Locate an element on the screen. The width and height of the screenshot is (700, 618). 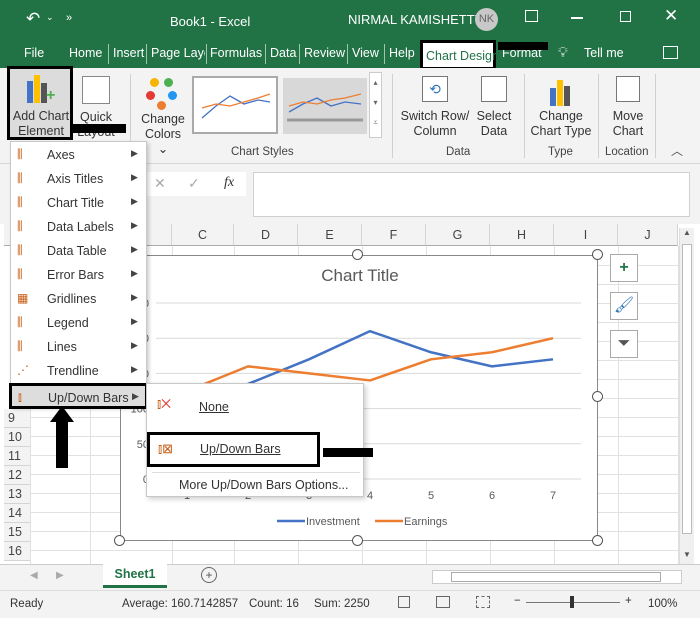
chart-styles-brush-icon: 🖌︎ is located at coordinates (624, 306).